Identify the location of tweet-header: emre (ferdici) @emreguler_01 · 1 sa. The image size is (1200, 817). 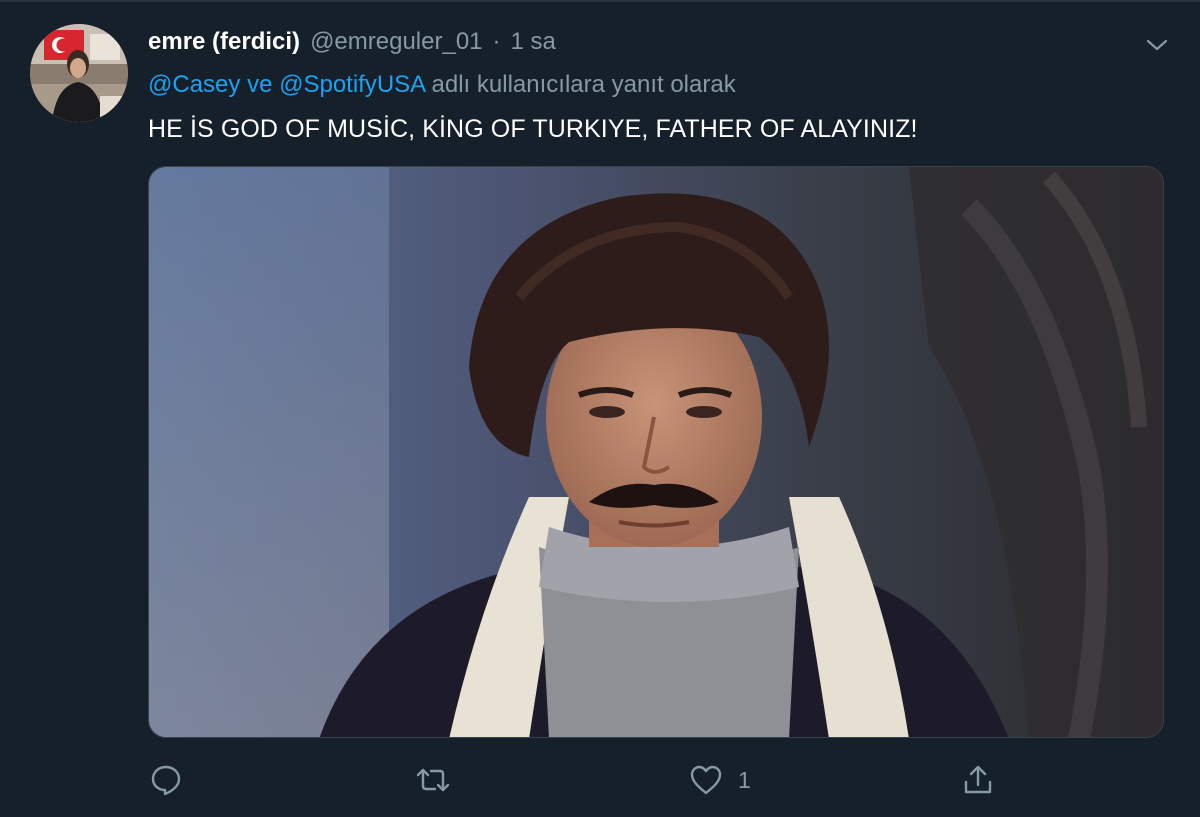
(352, 42).